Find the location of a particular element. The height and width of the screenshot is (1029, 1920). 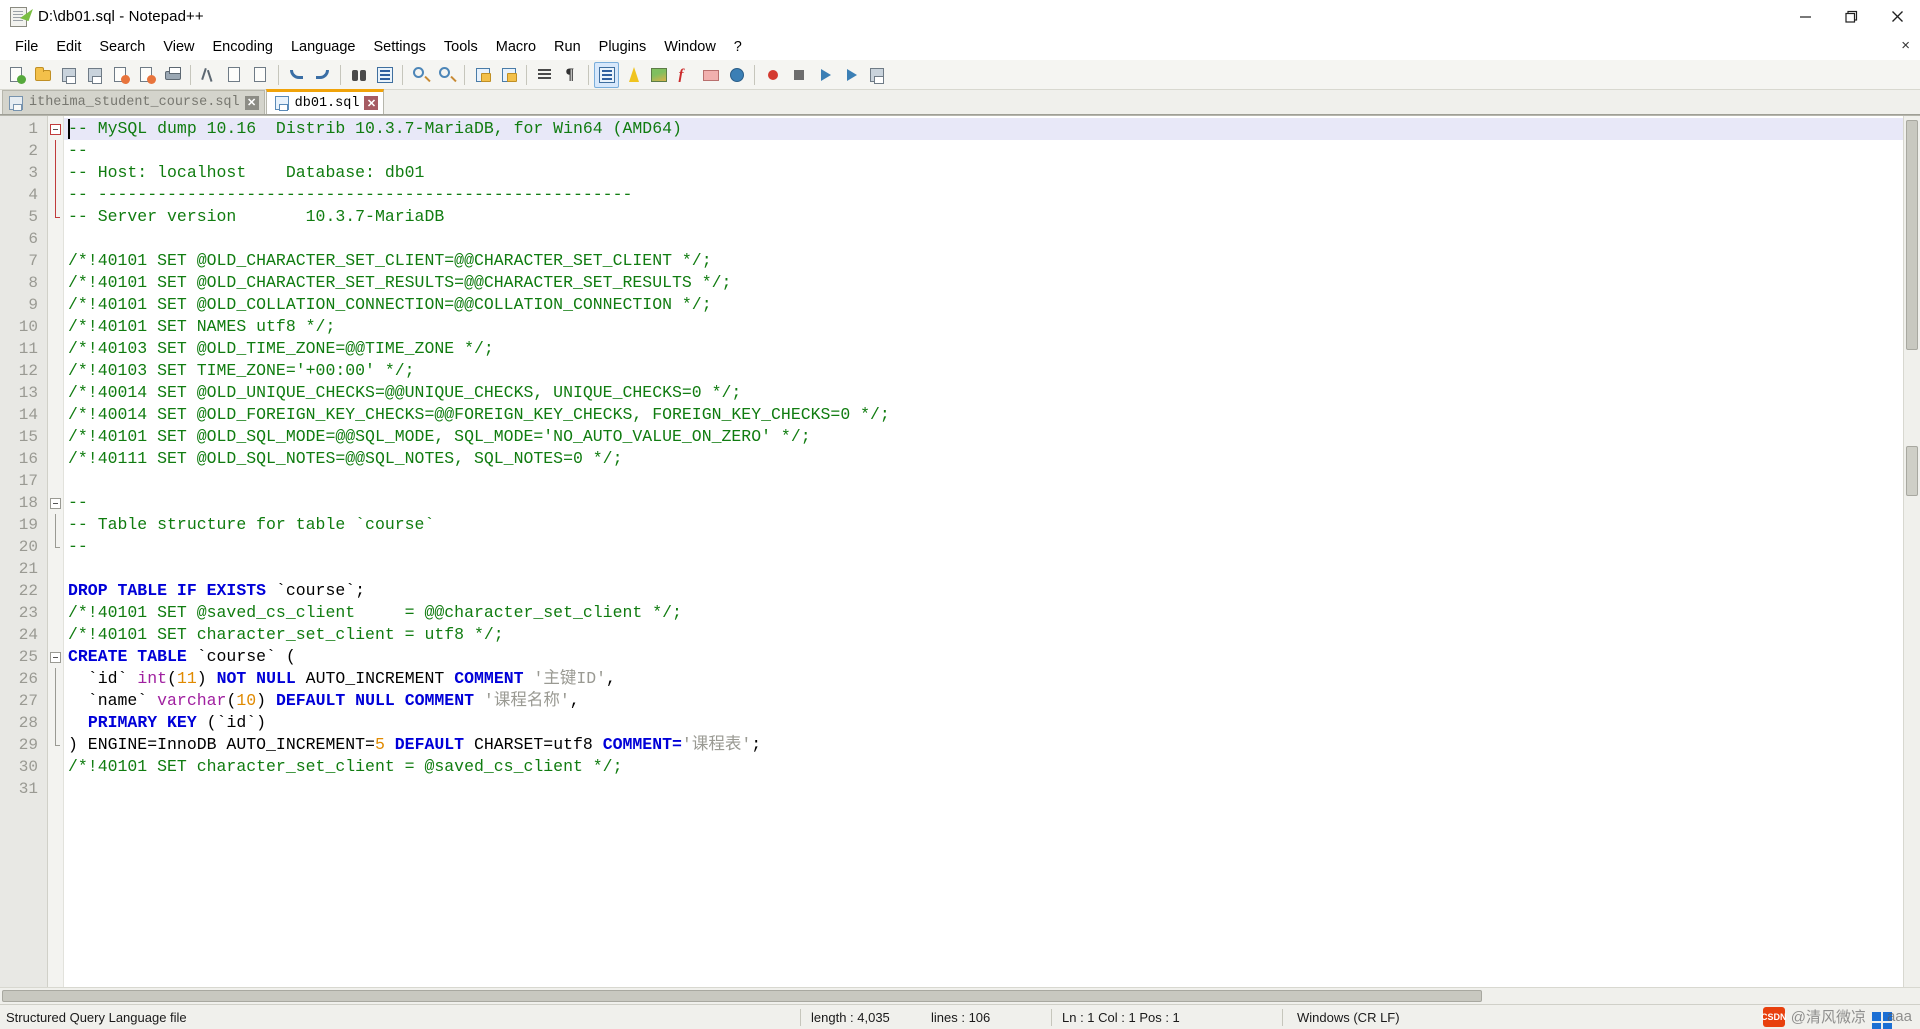

zoom-out-icon is located at coordinates (446, 75).